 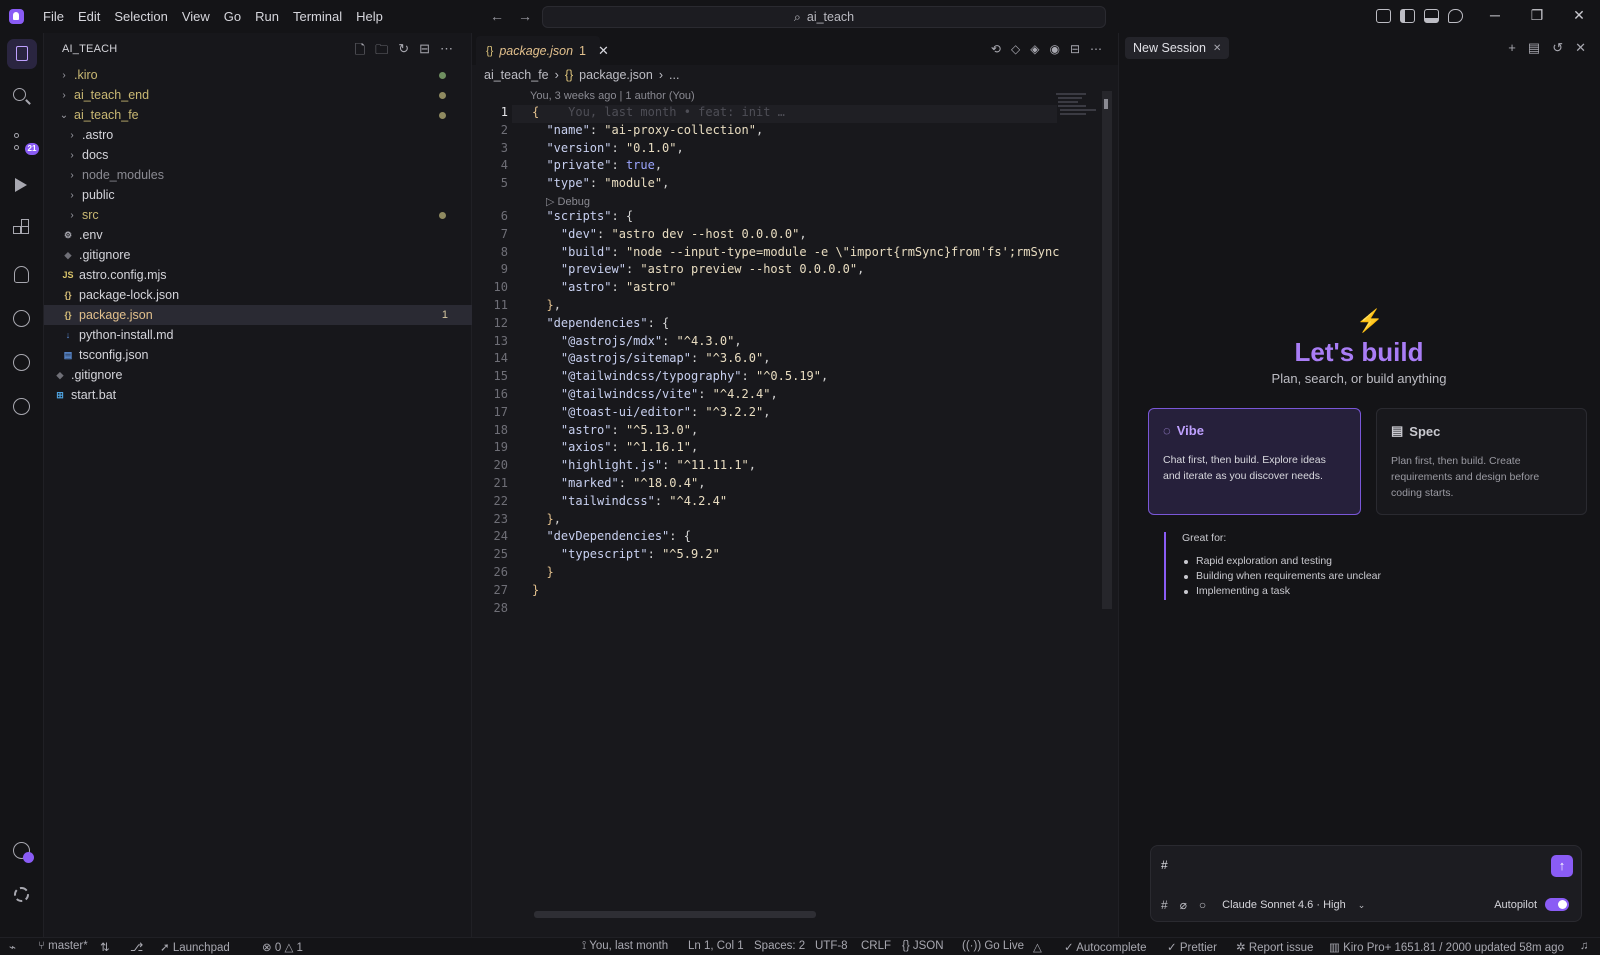 What do you see at coordinates (258, 195) in the screenshot?
I see `tree-folder-public: › public` at bounding box center [258, 195].